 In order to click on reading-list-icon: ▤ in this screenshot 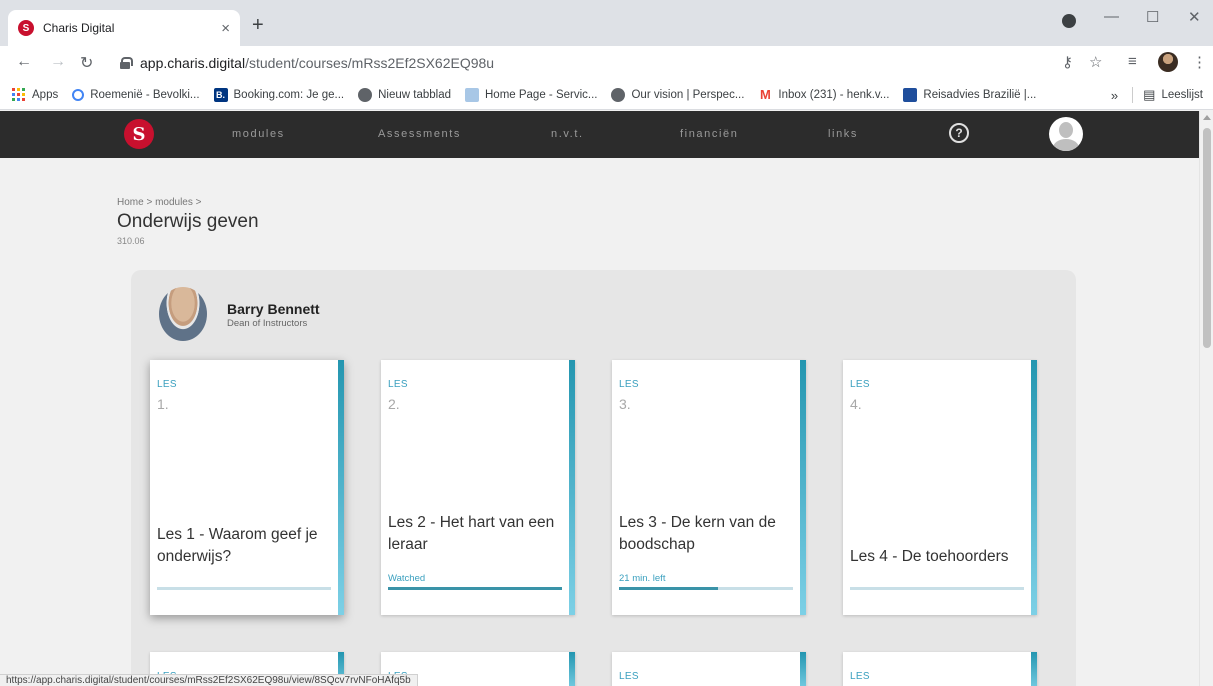, I will do `click(1149, 95)`.